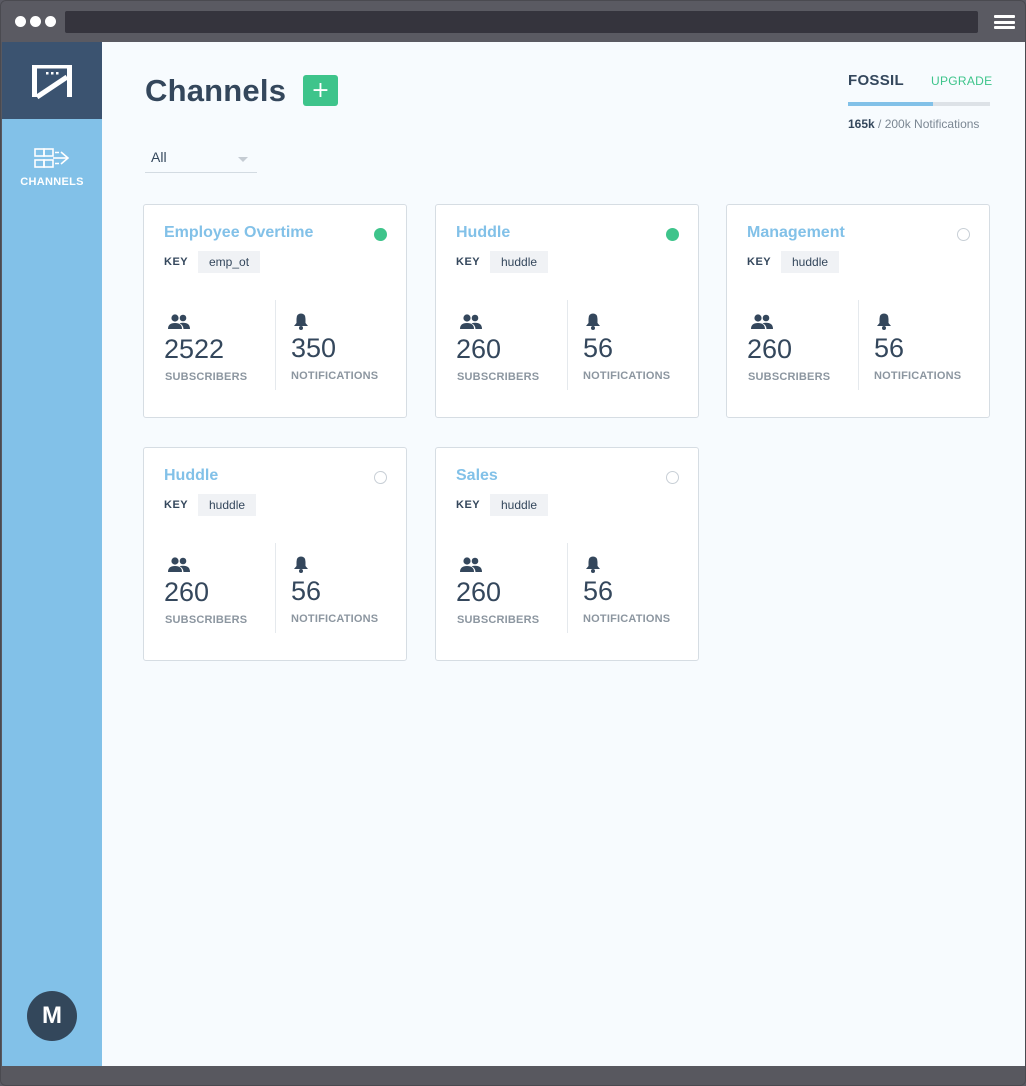 The width and height of the screenshot is (1026, 1086). What do you see at coordinates (320, 90) in the screenshot?
I see `add-channel-button: +` at bounding box center [320, 90].